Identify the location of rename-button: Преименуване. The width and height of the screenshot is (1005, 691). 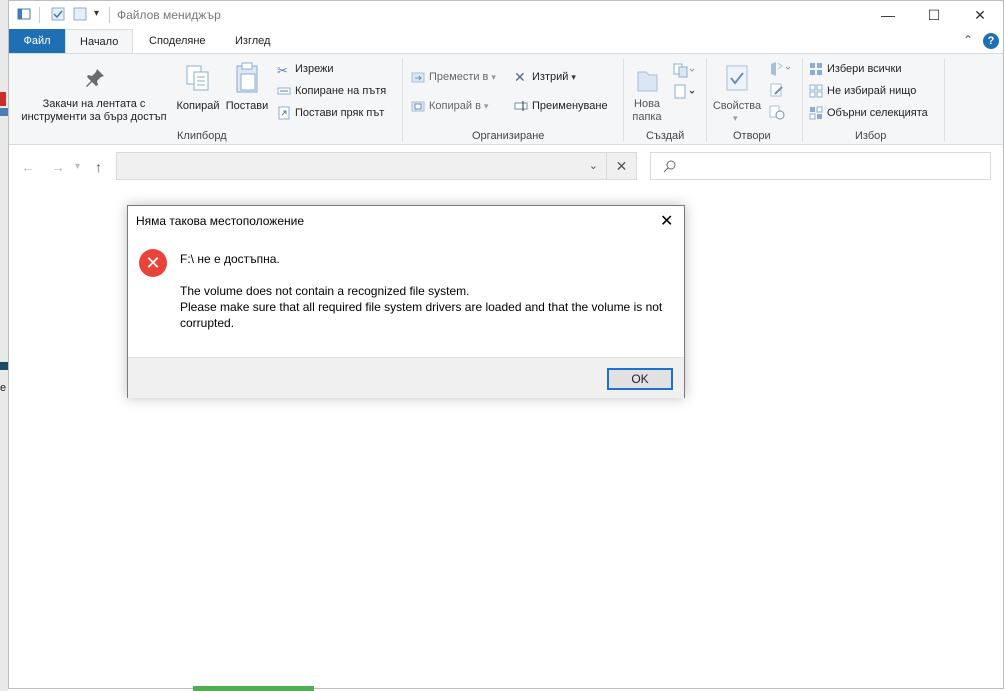
(569, 106).